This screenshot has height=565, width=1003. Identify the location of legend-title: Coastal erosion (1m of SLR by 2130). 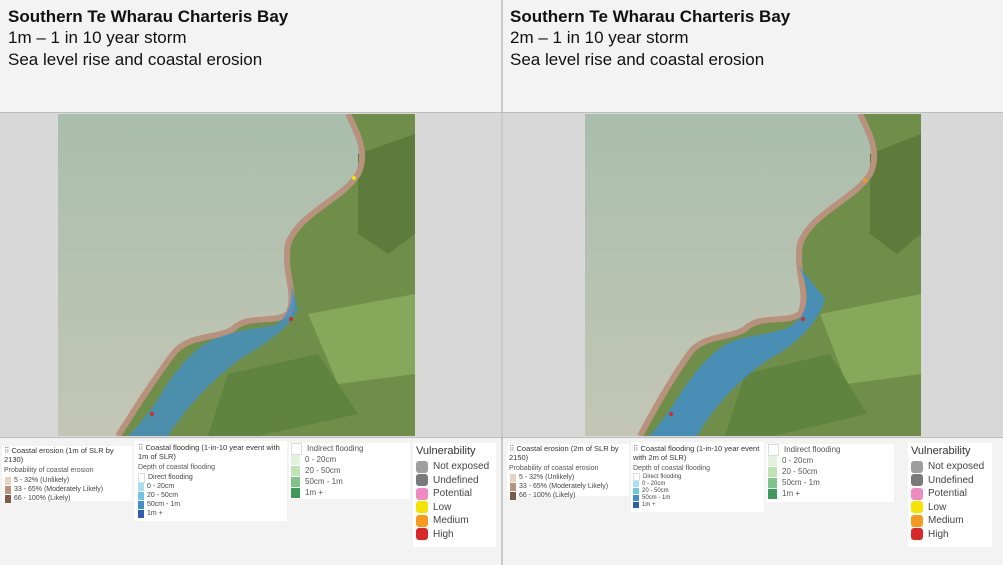
(59, 455).